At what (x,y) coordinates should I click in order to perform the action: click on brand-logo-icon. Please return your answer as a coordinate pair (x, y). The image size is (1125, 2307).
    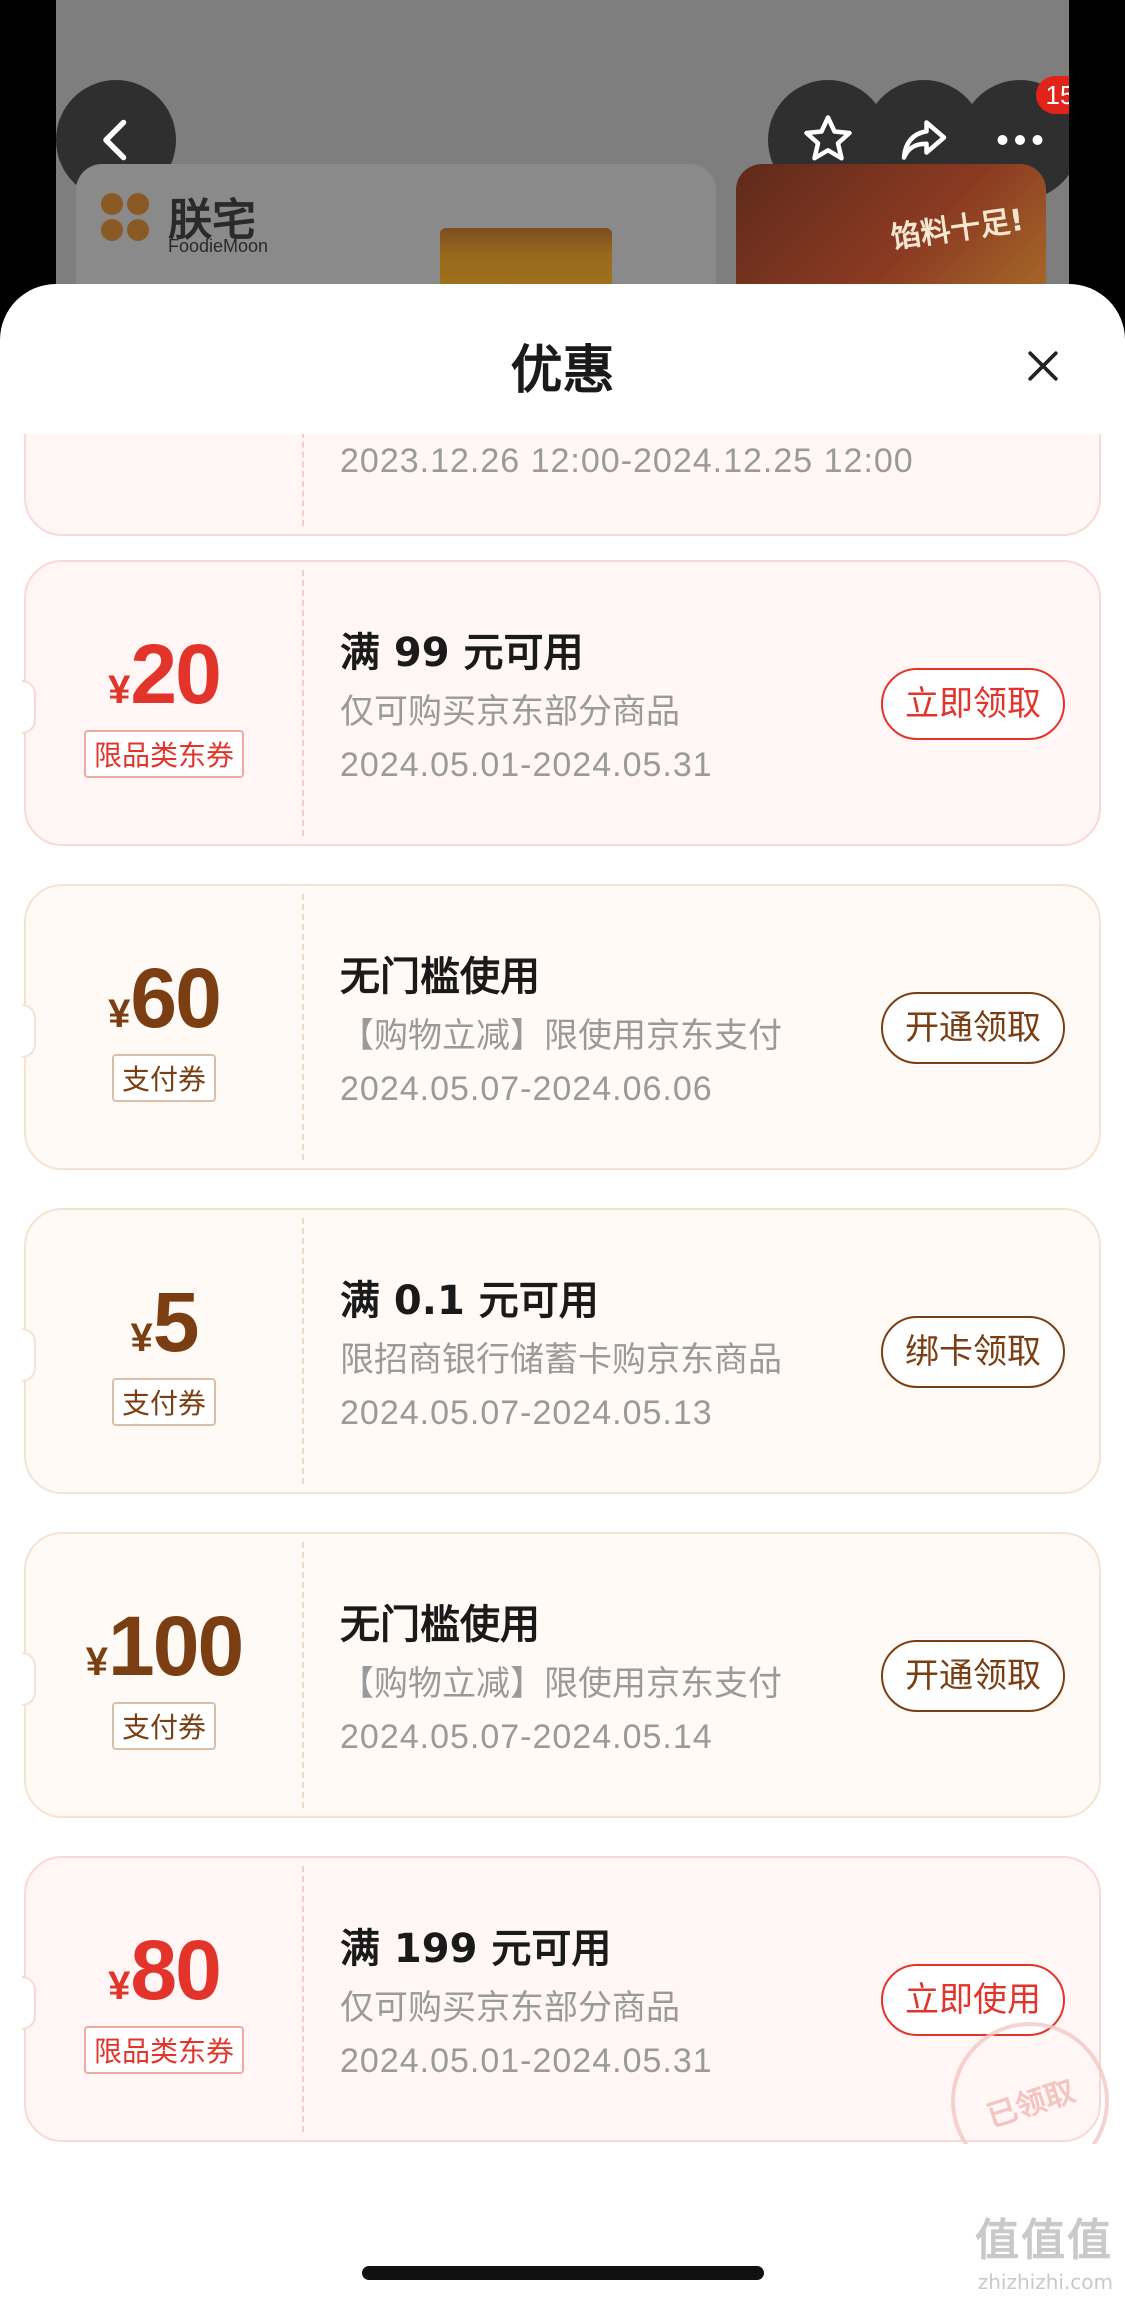
    Looking at the image, I should click on (125, 217).